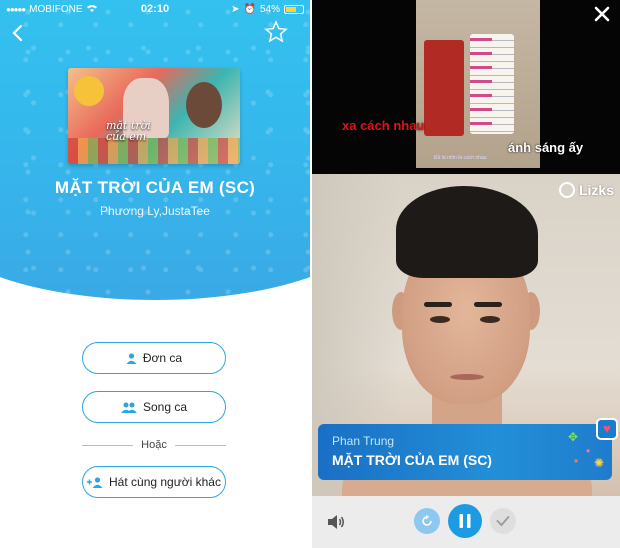 This screenshot has height=548, width=620. What do you see at coordinates (599, 463) in the screenshot?
I see `star-deco-icon: ✺` at bounding box center [599, 463].